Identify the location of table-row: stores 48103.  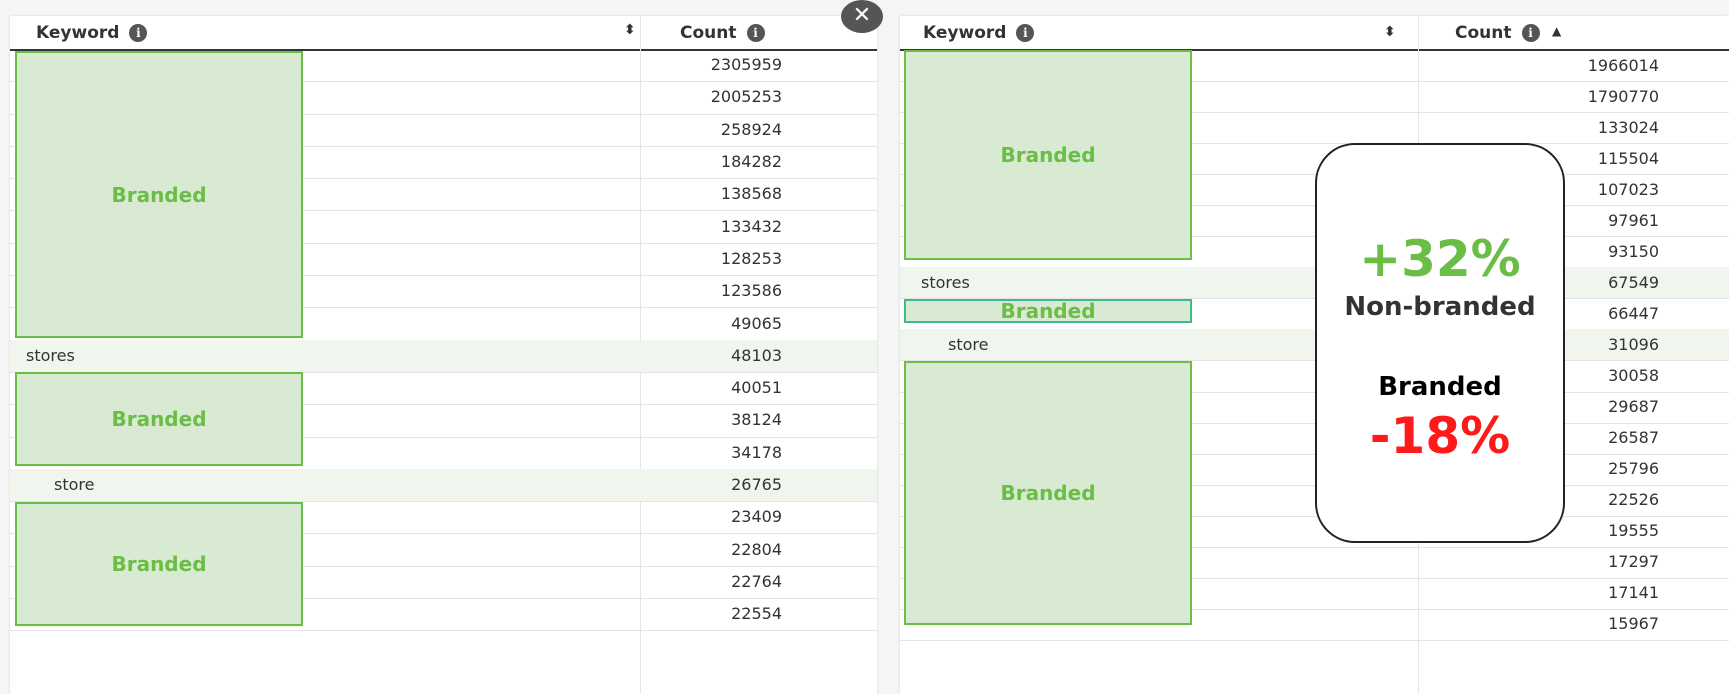
(443, 356).